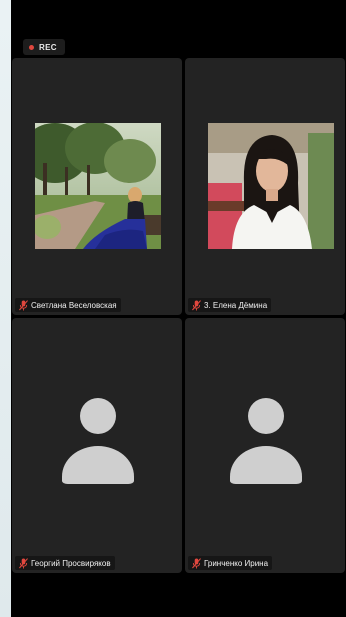 The image size is (346, 617). Describe the element at coordinates (74, 305) in the screenshot. I see `participant-name: Светлана Веселовская` at that location.